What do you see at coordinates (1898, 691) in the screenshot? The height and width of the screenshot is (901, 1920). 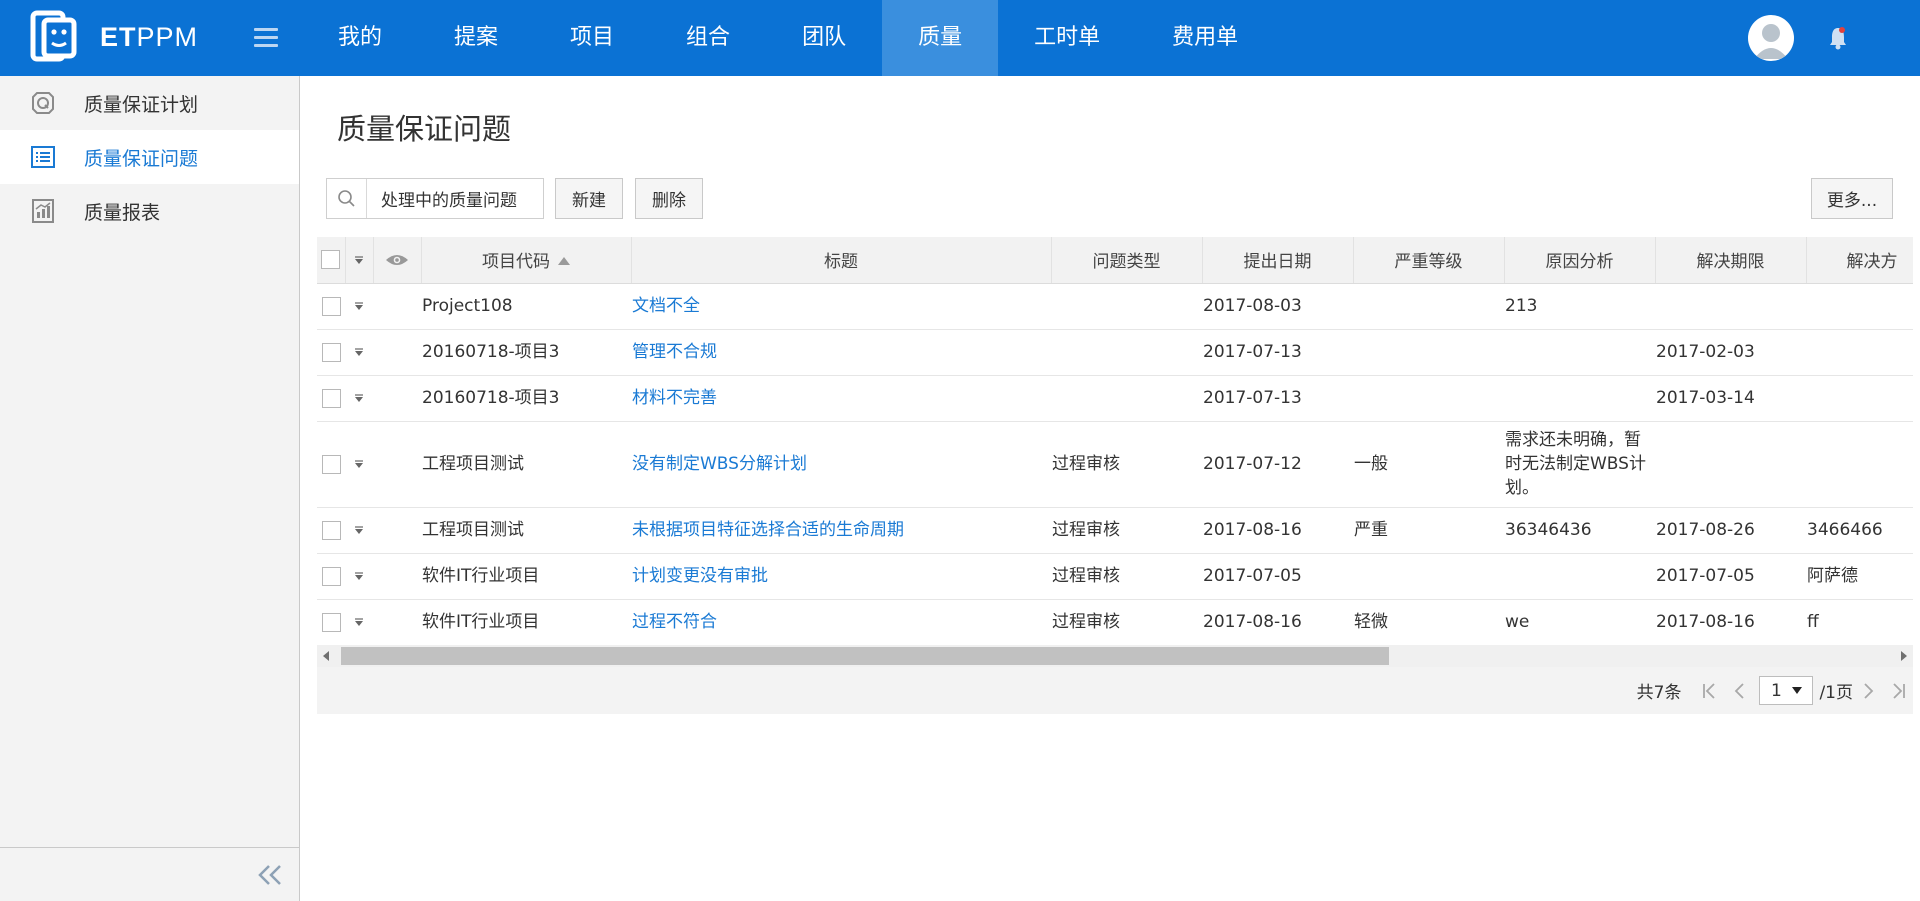 I see `last-page-icon` at bounding box center [1898, 691].